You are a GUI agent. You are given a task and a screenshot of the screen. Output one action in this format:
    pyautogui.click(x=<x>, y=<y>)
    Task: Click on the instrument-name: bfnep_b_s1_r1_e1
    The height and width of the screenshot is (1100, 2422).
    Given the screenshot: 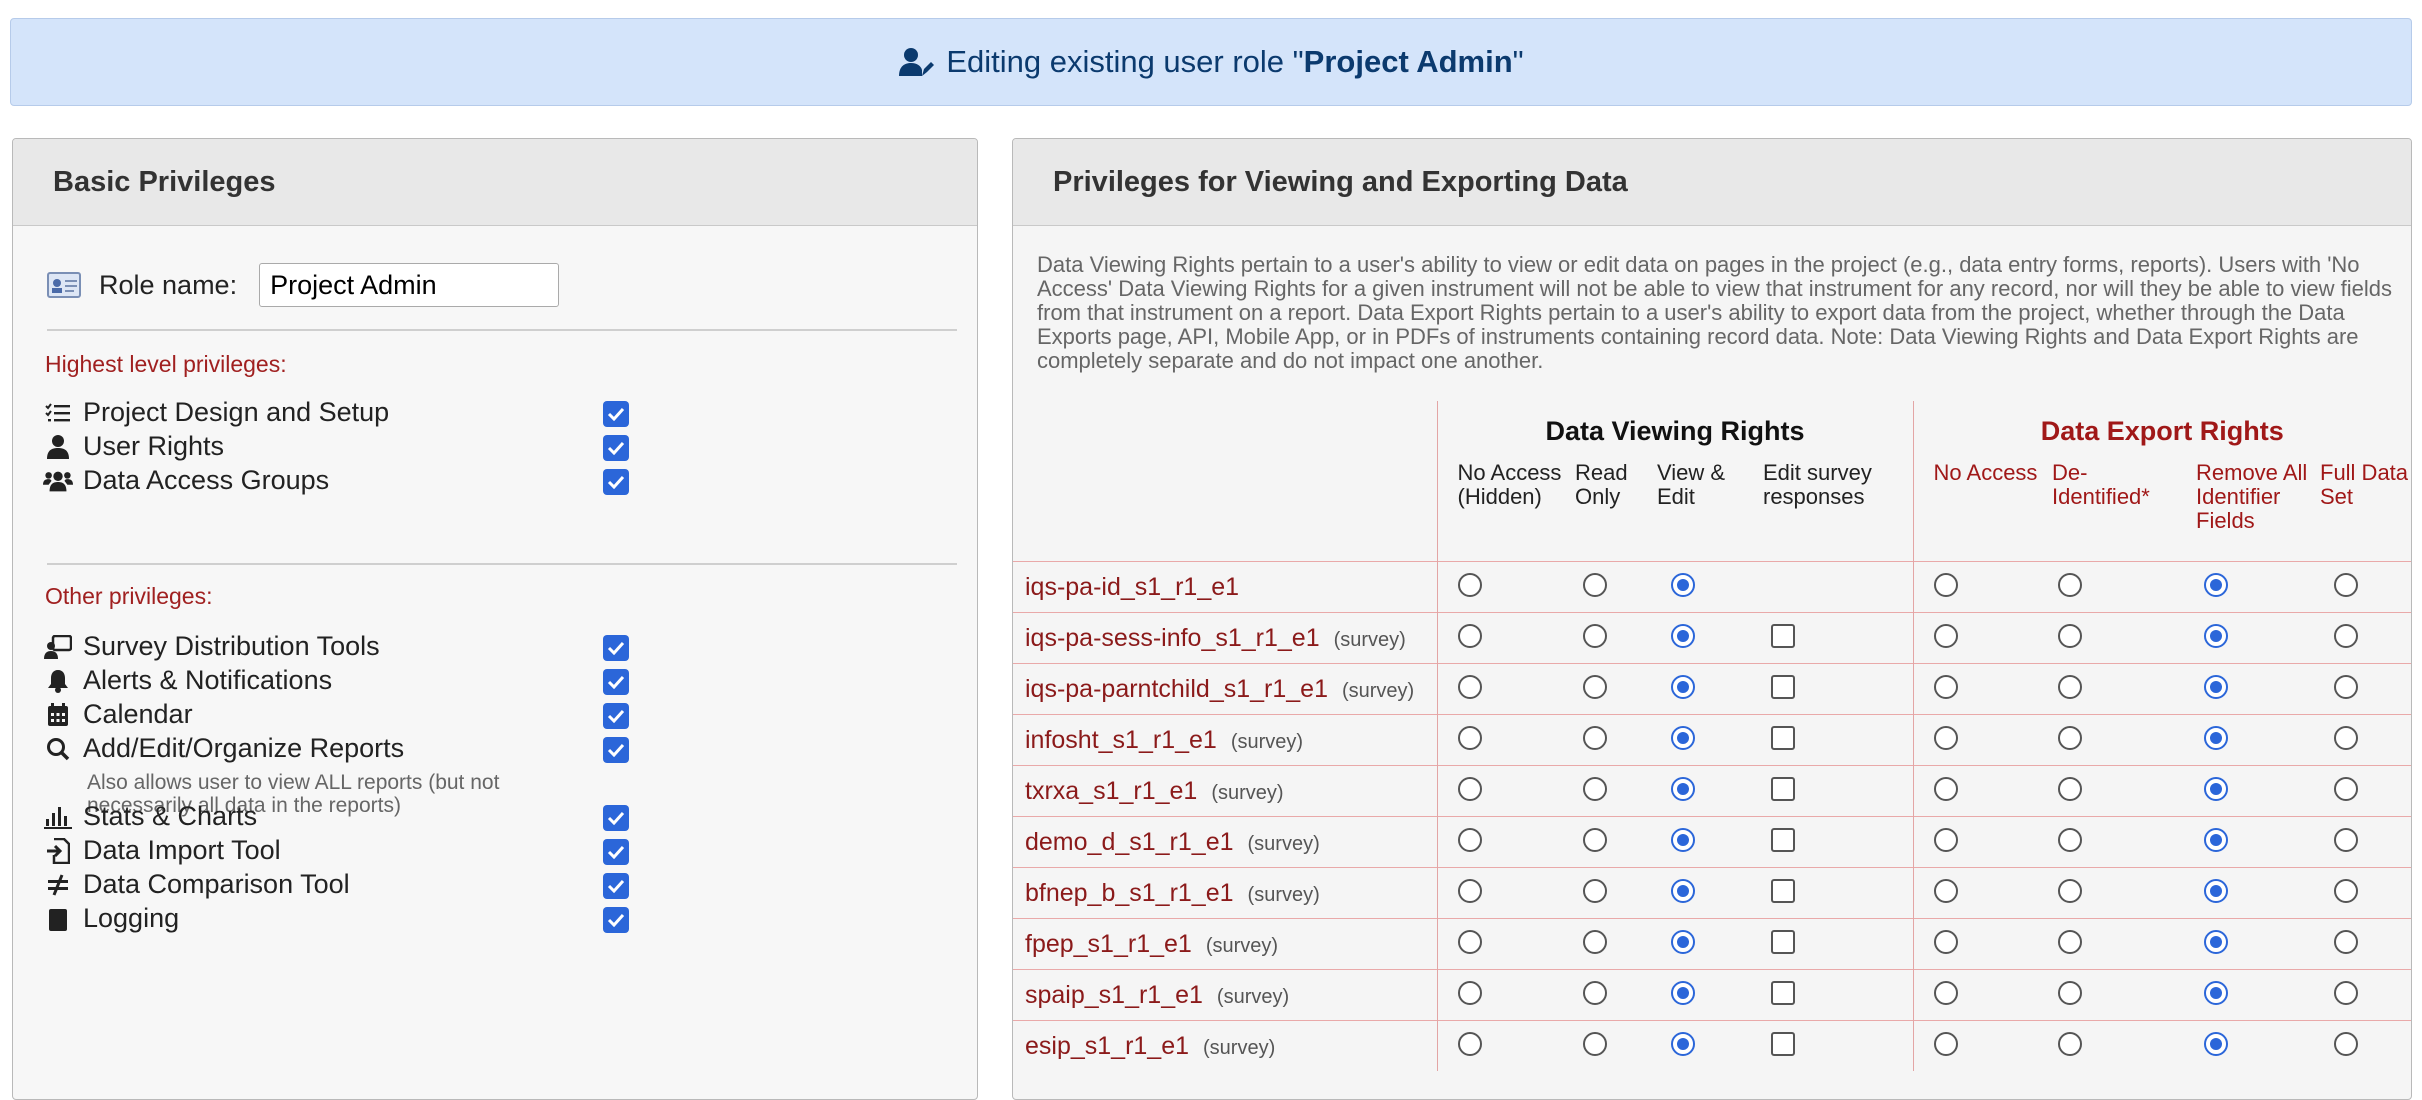 What is the action you would take?
    pyautogui.click(x=1129, y=893)
    